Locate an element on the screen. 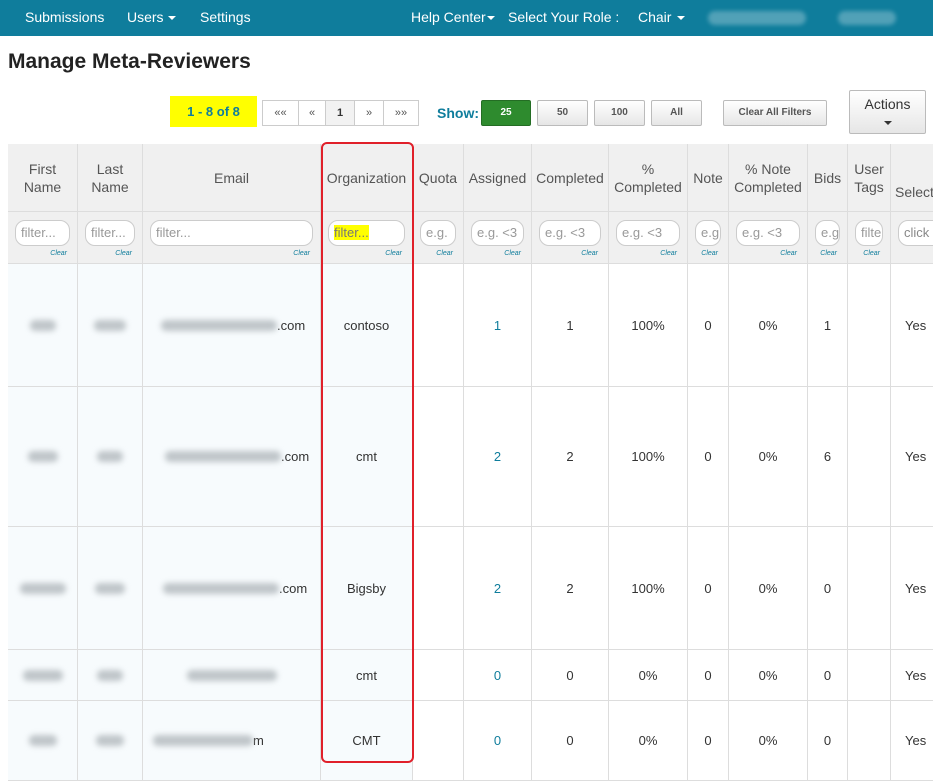  show-100-button: 100 is located at coordinates (619, 113).